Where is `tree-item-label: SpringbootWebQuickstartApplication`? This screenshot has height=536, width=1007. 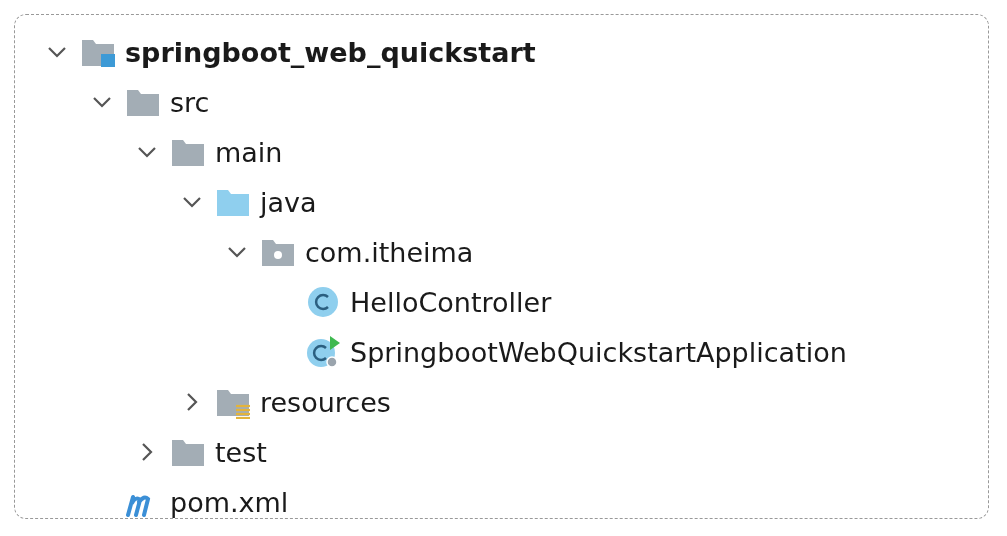 tree-item-label: SpringbootWebQuickstartApplication is located at coordinates (598, 352).